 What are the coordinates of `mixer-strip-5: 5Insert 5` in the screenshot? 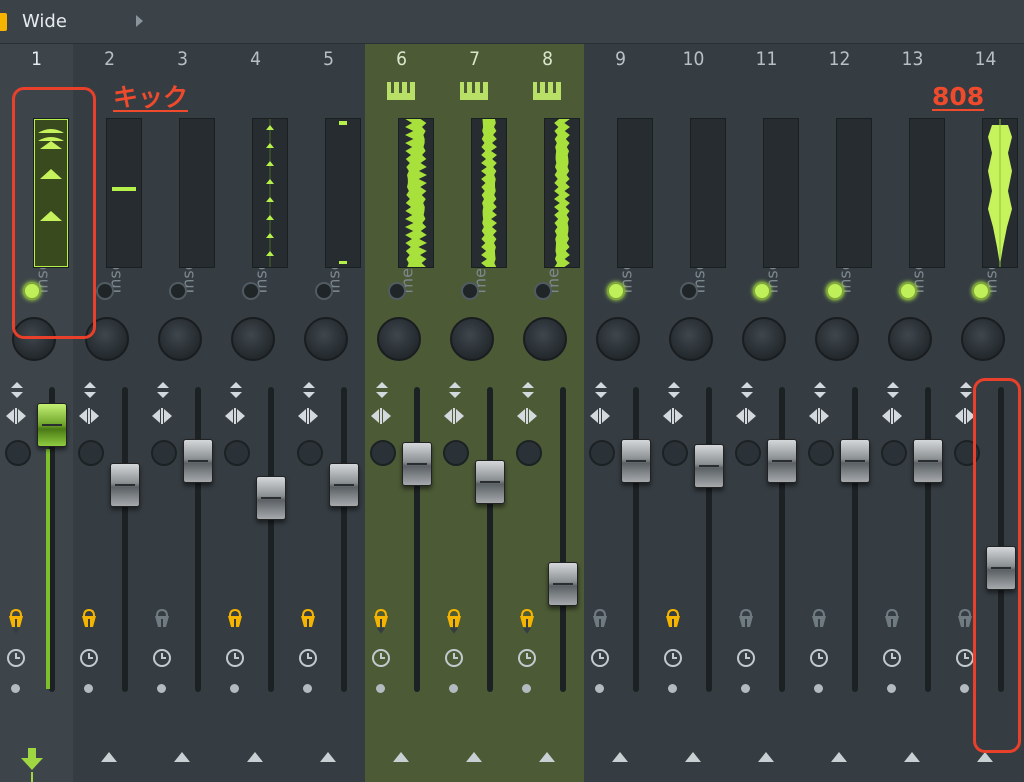 It's located at (328, 413).